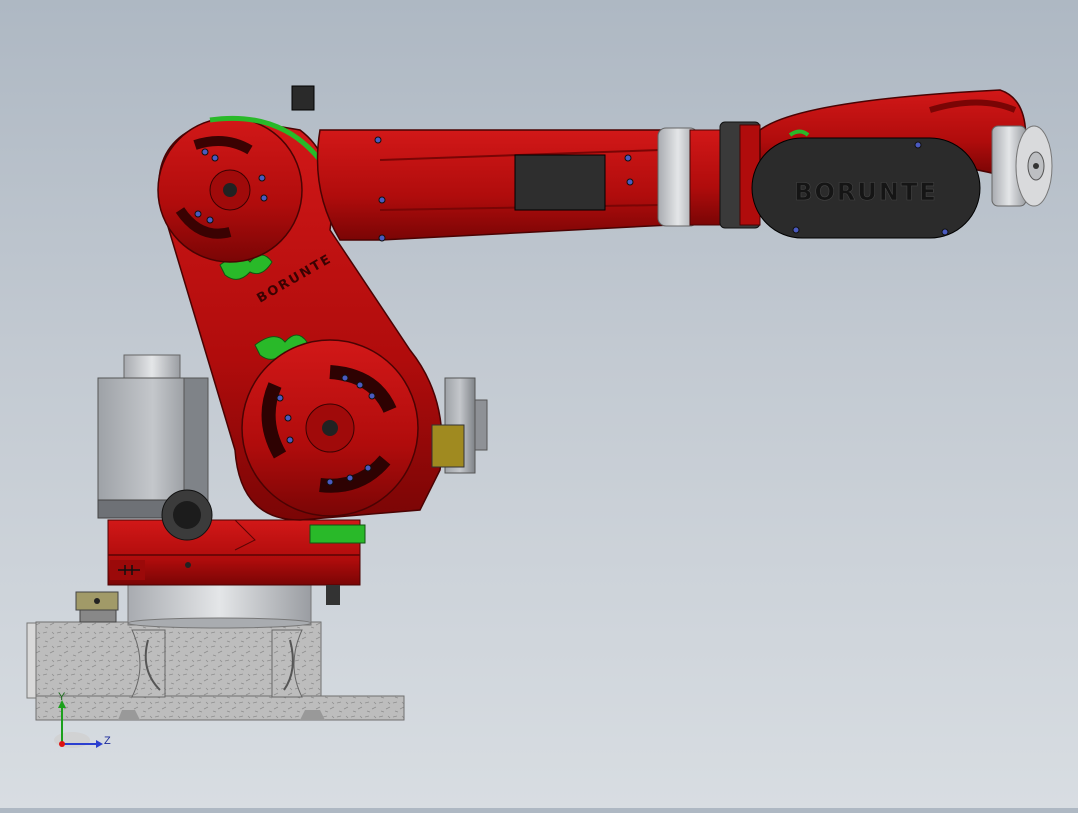 This screenshot has width=1078, height=813. Describe the element at coordinates (866, 192) in the screenshot. I see `wrist-cover-logo: BORUNTE` at that location.